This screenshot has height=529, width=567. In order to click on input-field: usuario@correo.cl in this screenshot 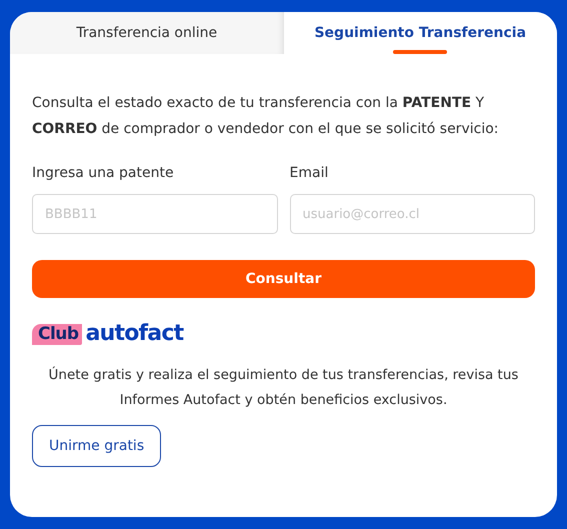, I will do `click(412, 214)`.